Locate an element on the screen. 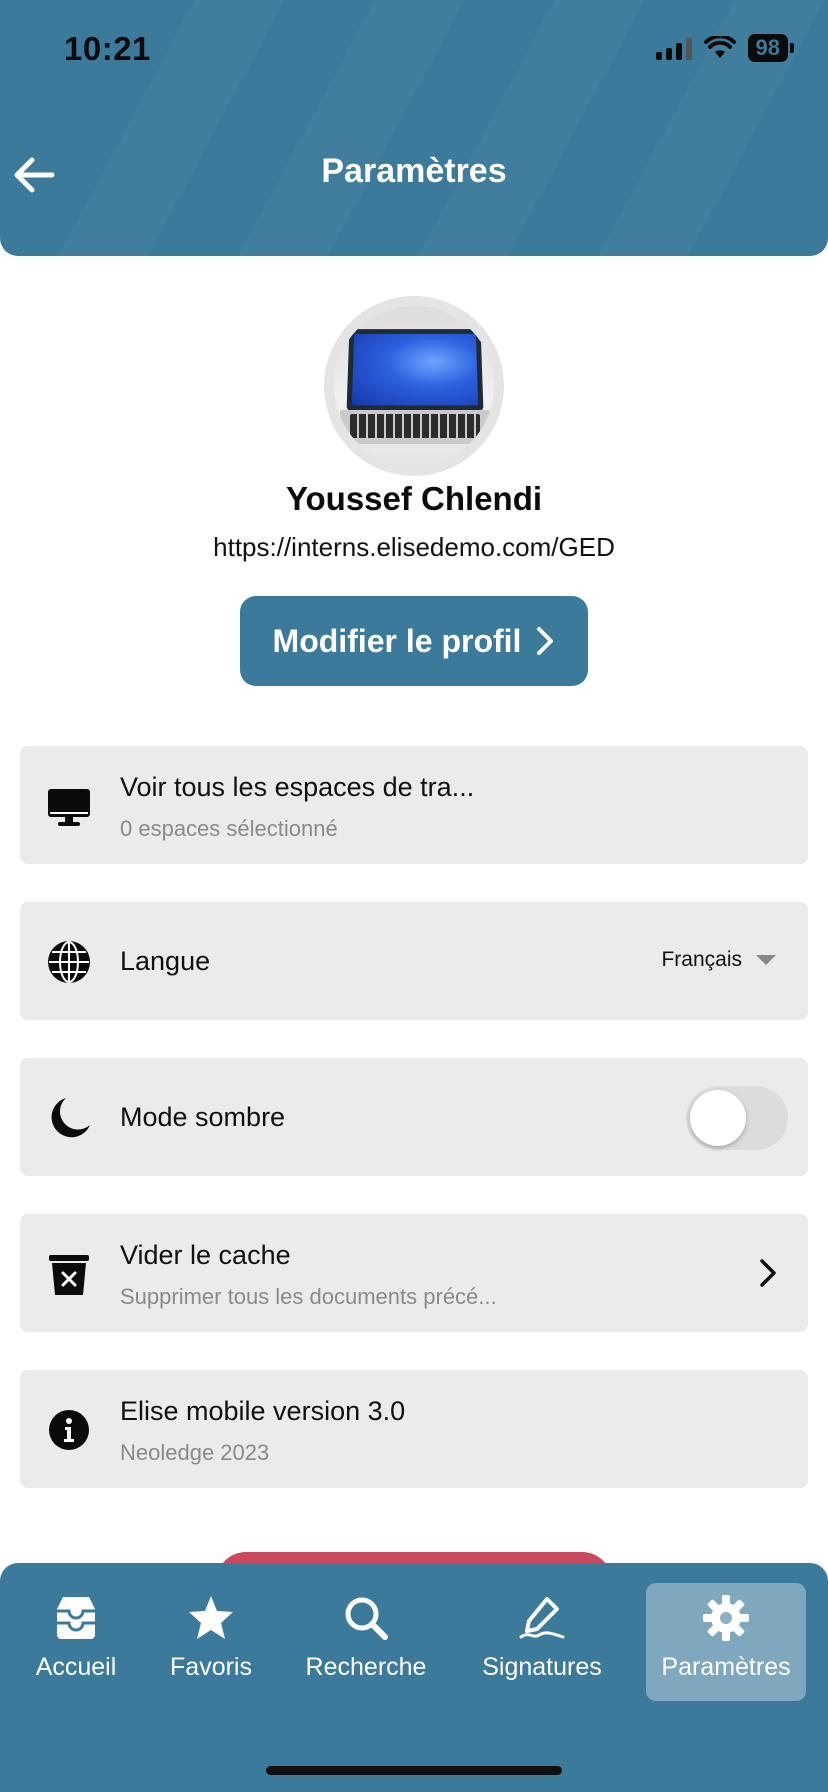 The height and width of the screenshot is (1792, 828). language-card: Langue Français is located at coordinates (414, 961).